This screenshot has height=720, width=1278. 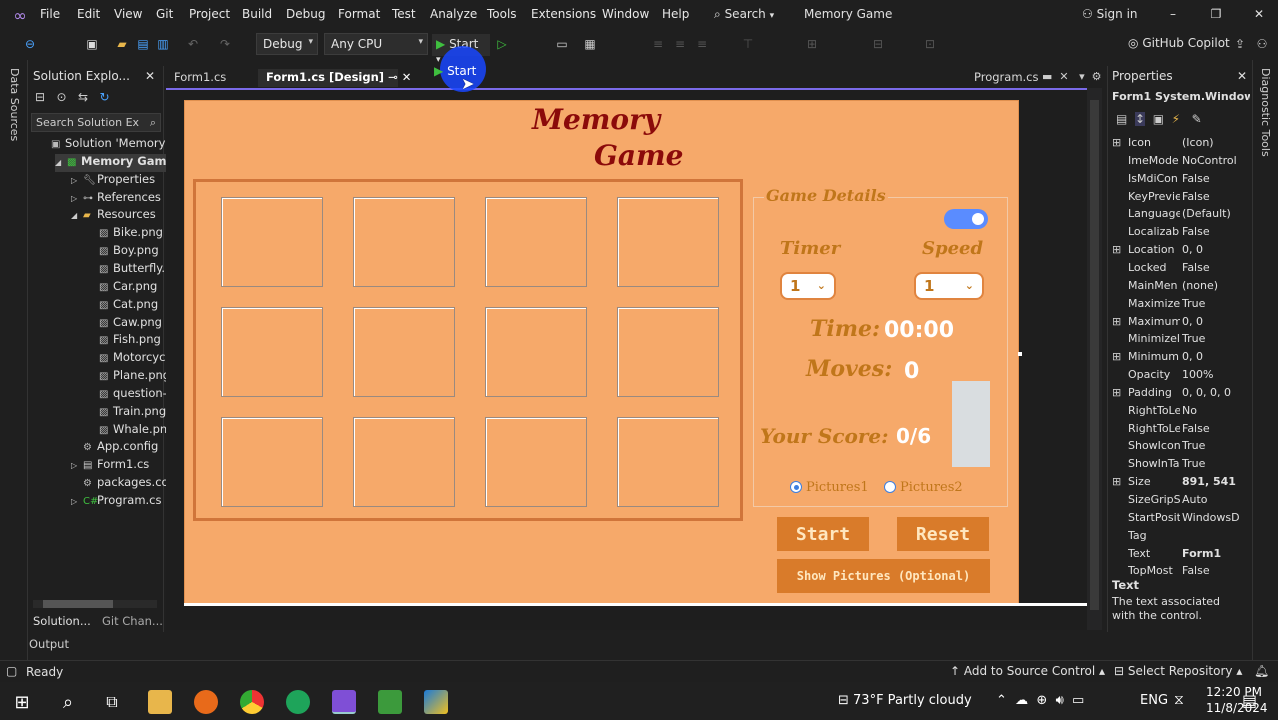 What do you see at coordinates (126, 413) in the screenshot?
I see `tree-item: ▨ Train.png` at bounding box center [126, 413].